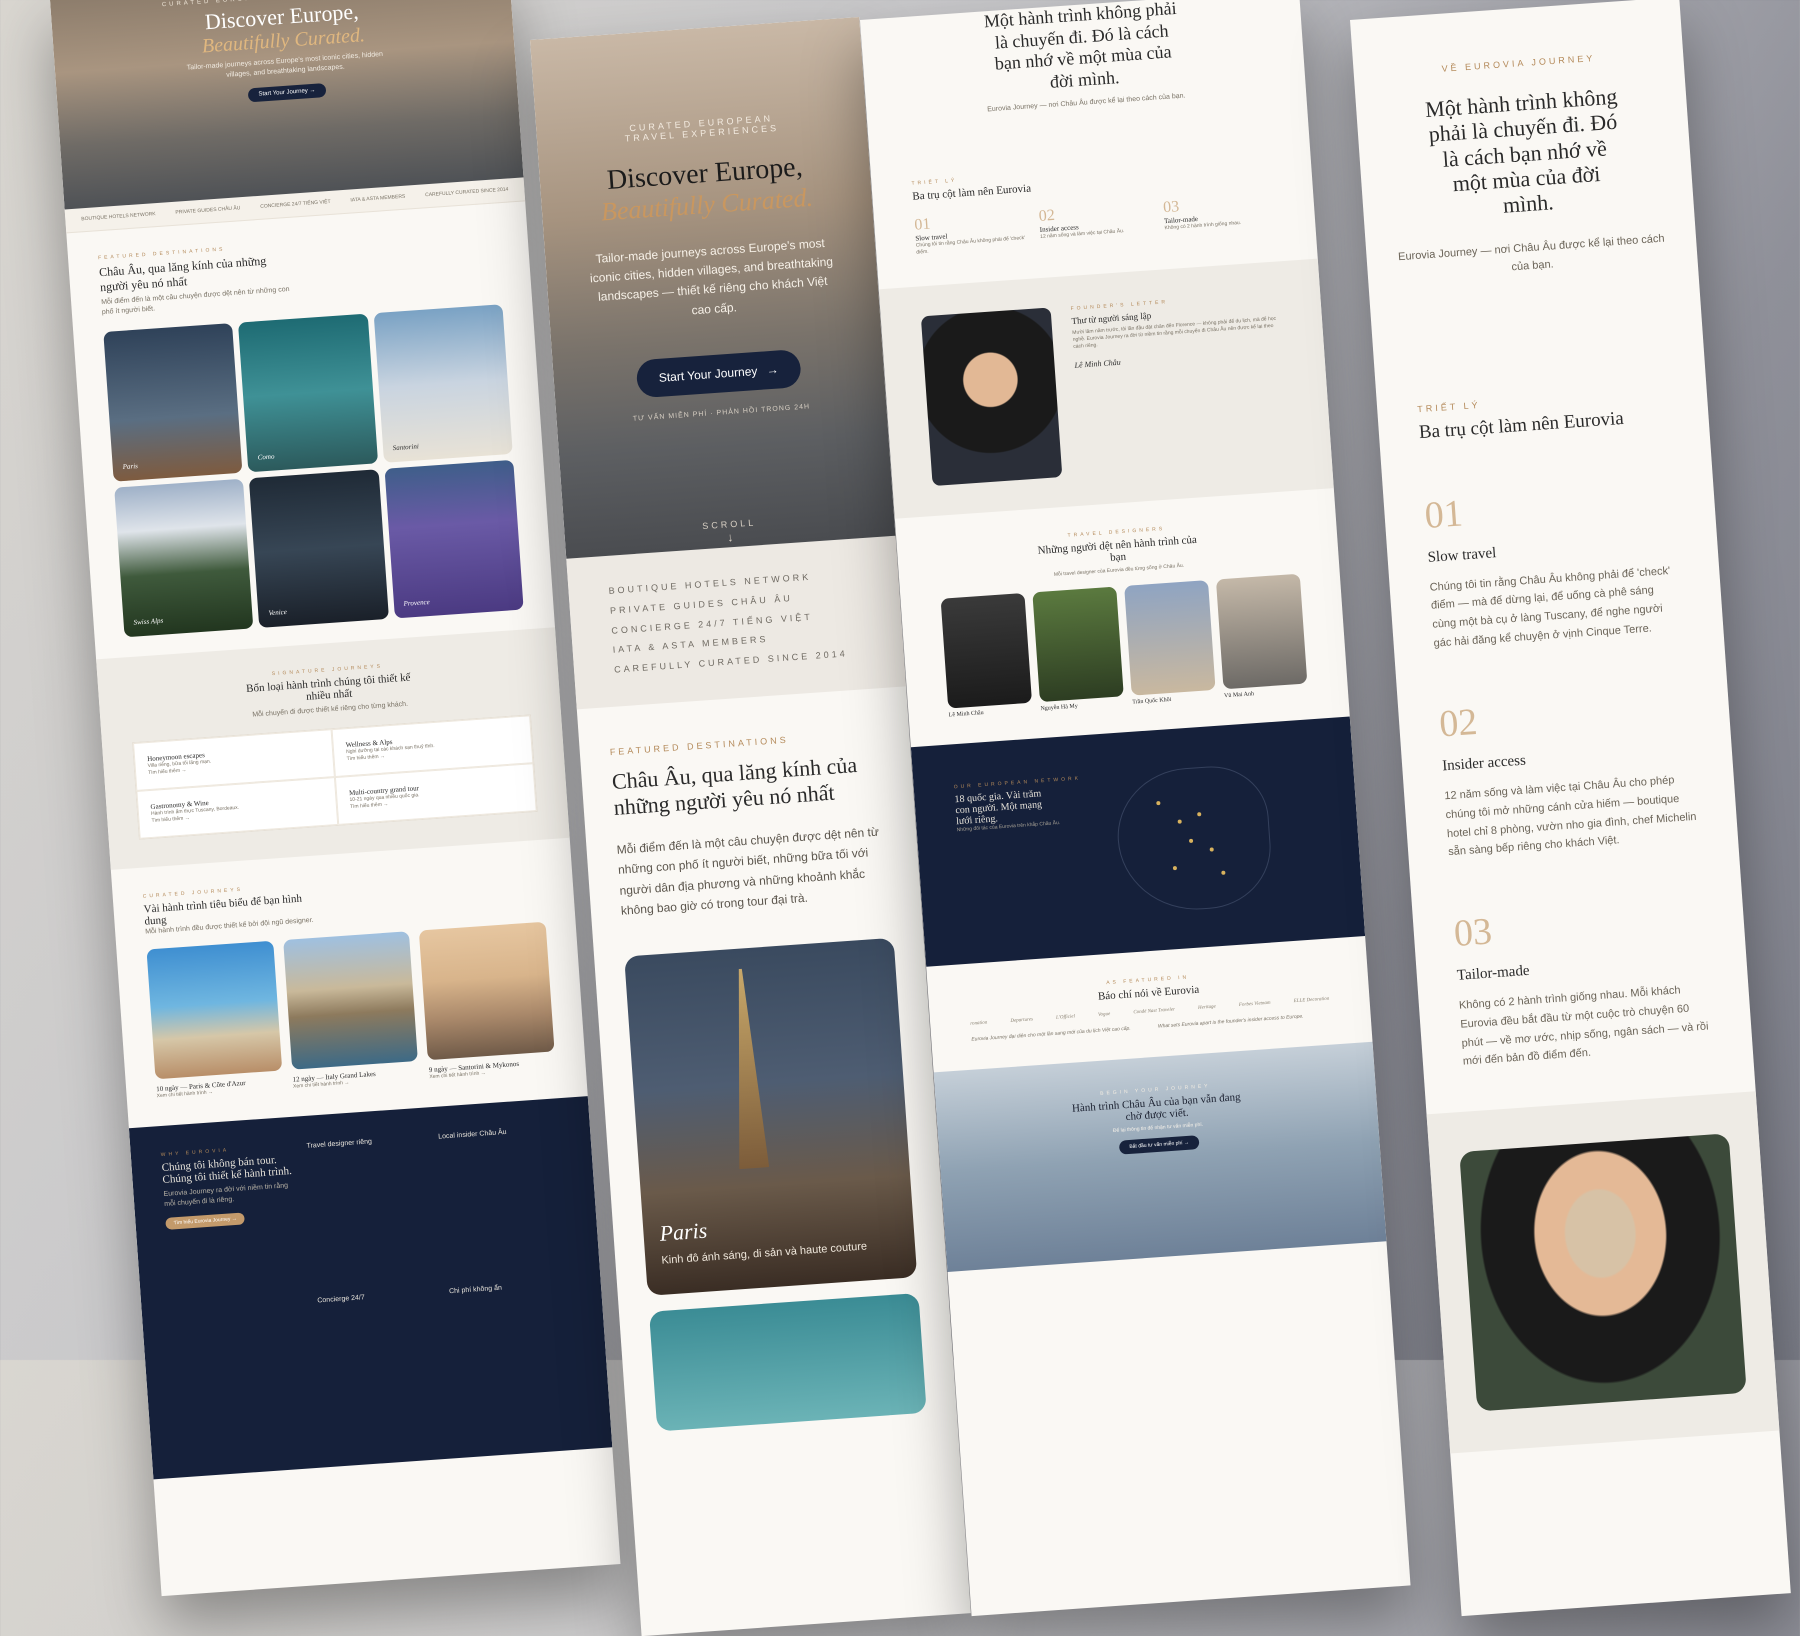 This screenshot has height=1636, width=1800. Describe the element at coordinates (443, 383) in the screenshot. I see `destination-card: Santorini` at that location.